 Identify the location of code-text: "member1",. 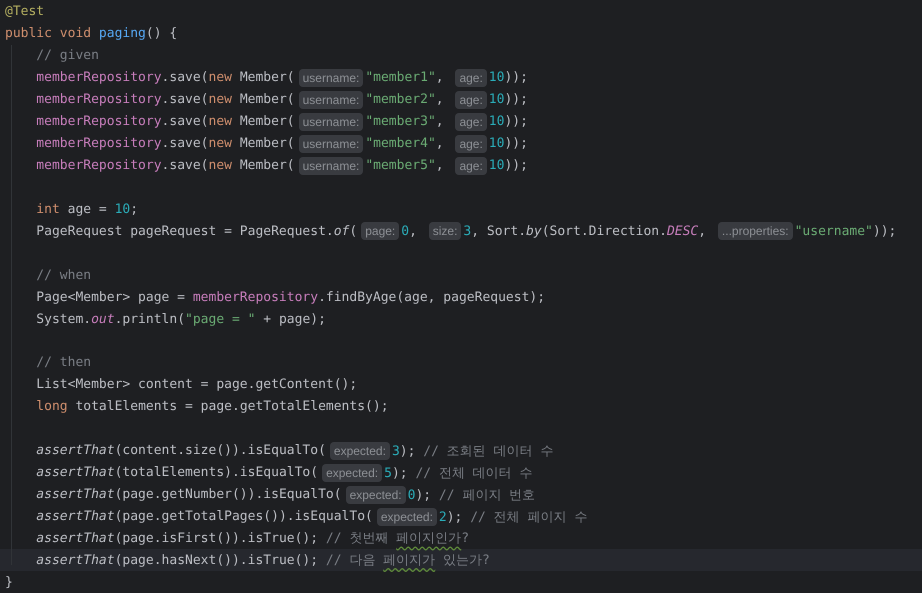
(405, 78).